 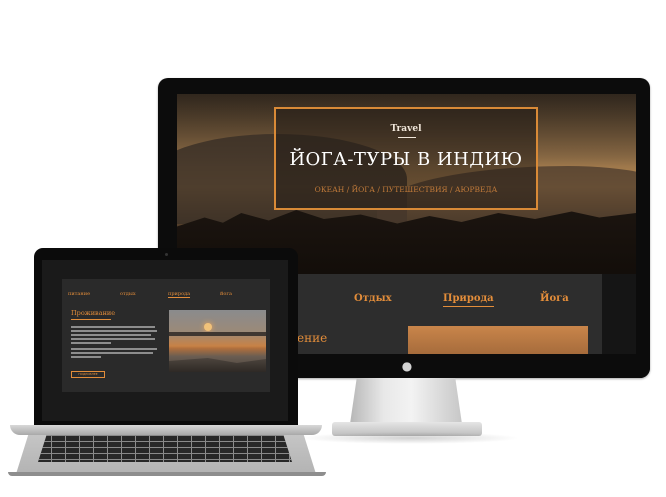 I want to click on section-heading: ение, so click(x=312, y=338).